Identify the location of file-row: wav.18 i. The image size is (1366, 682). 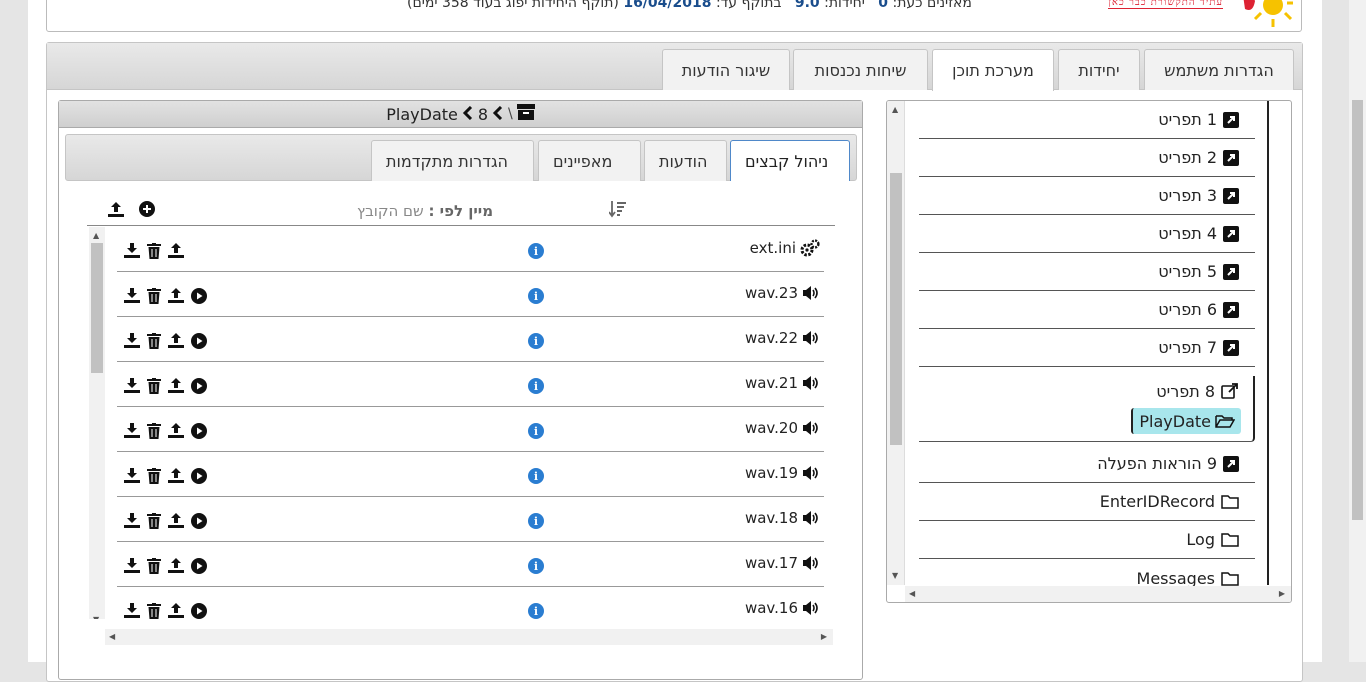
(470, 519).